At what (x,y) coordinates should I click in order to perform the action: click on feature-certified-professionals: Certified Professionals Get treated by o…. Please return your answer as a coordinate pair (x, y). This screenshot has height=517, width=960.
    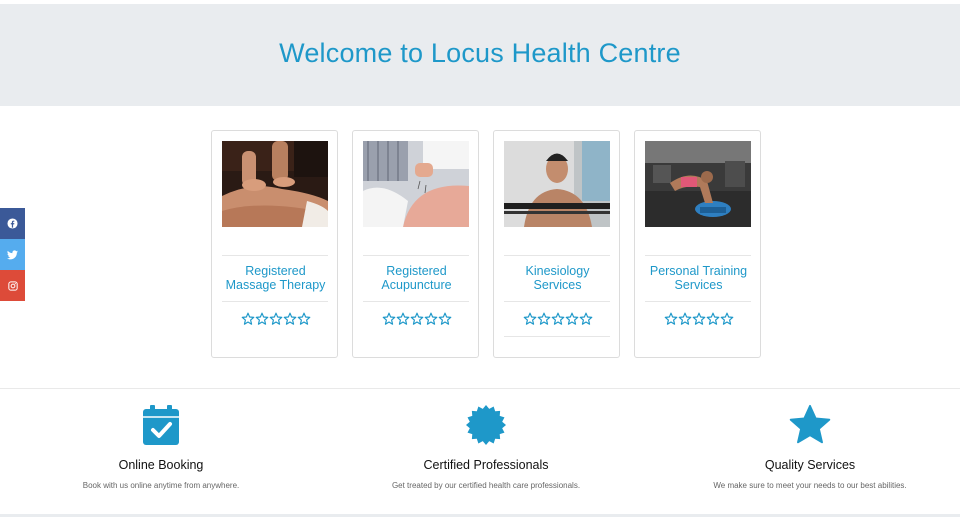
    Looking at the image, I should click on (486, 446).